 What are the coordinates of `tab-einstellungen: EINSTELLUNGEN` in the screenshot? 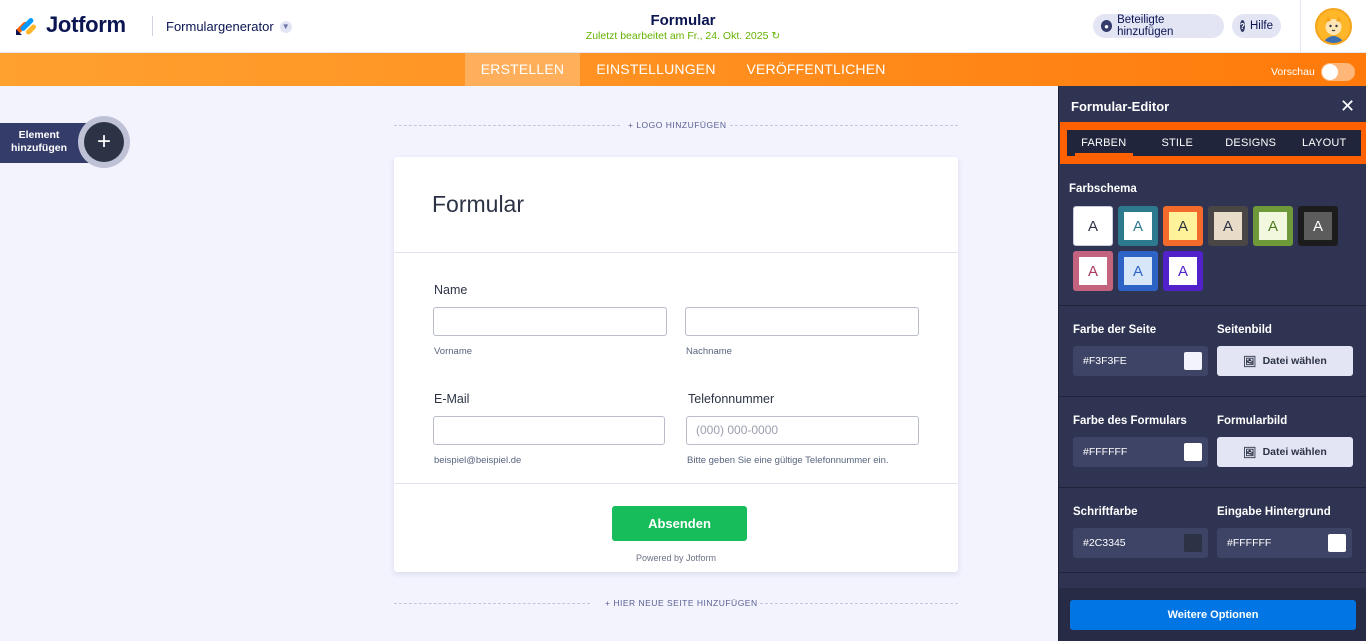 It's located at (656, 69).